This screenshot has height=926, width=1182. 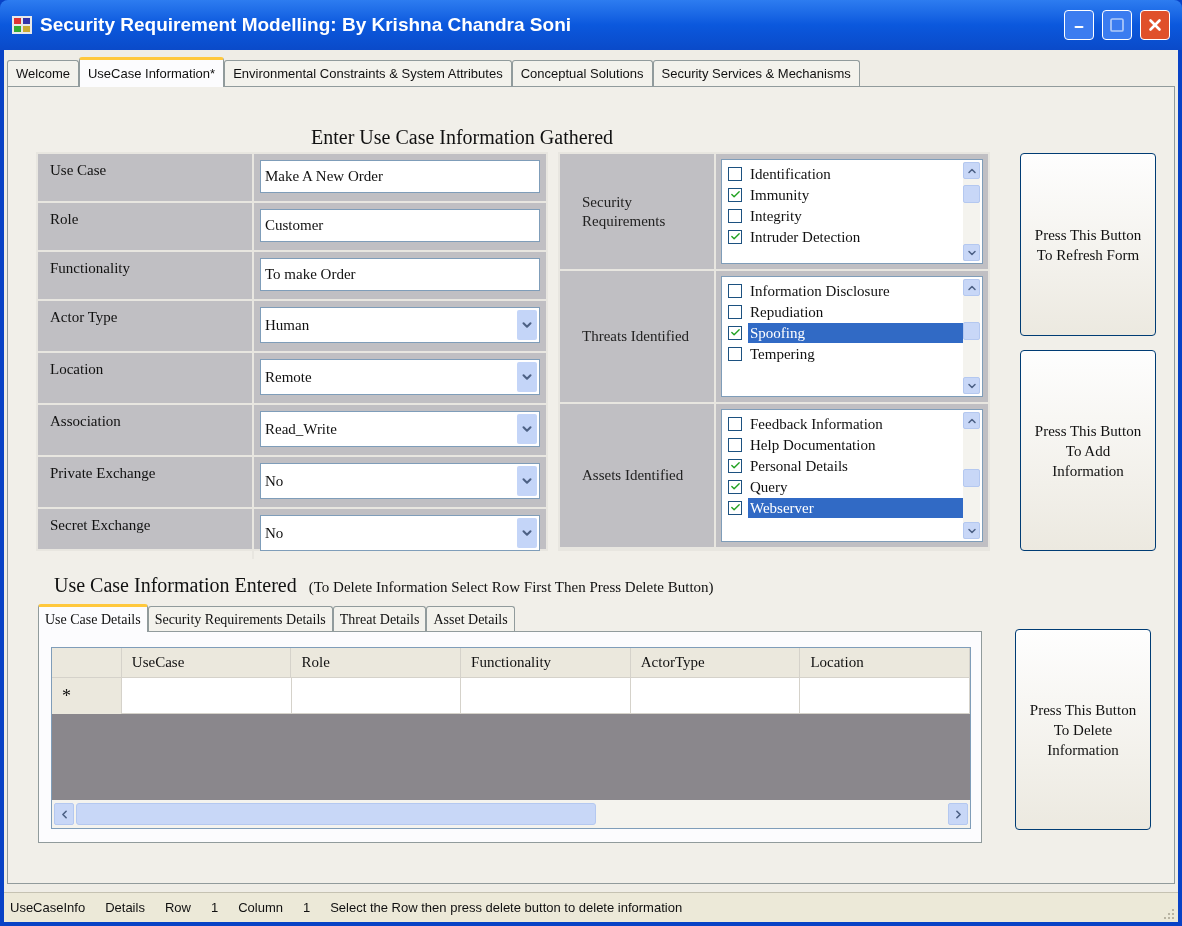 What do you see at coordinates (780, 194) in the screenshot?
I see `list-item: Immunity` at bounding box center [780, 194].